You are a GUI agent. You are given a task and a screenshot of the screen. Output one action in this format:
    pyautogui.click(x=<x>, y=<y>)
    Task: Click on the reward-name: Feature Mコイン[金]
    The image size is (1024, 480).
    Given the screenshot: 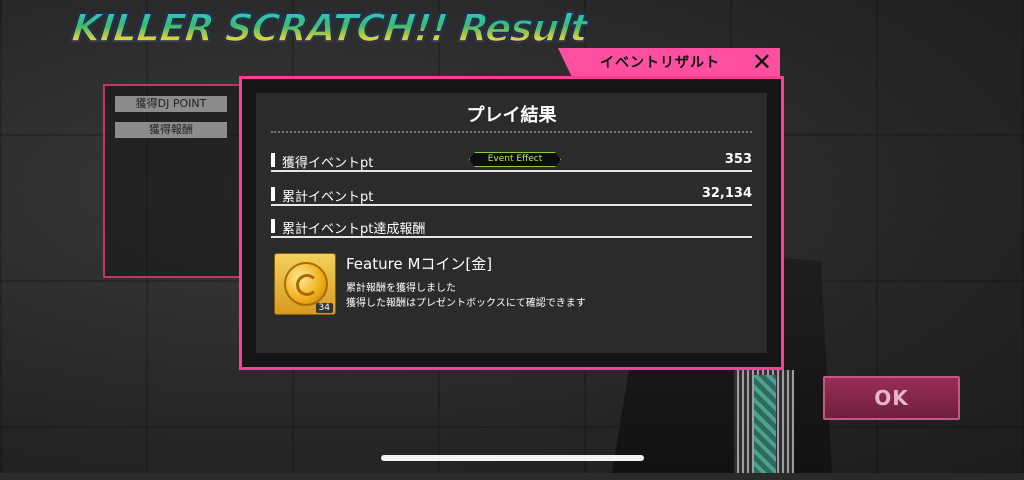 What is the action you would take?
    pyautogui.click(x=419, y=264)
    